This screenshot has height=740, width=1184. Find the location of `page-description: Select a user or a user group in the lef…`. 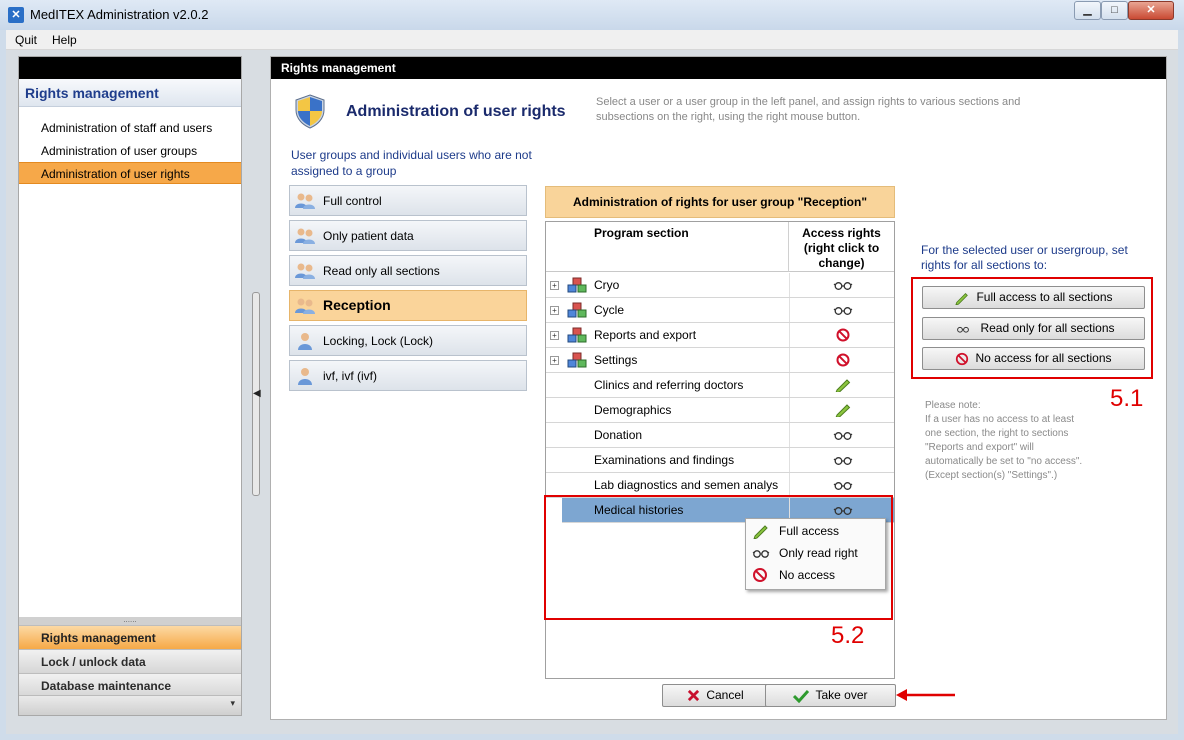

page-description: Select a user or a user group in the lef… is located at coordinates (808, 109).